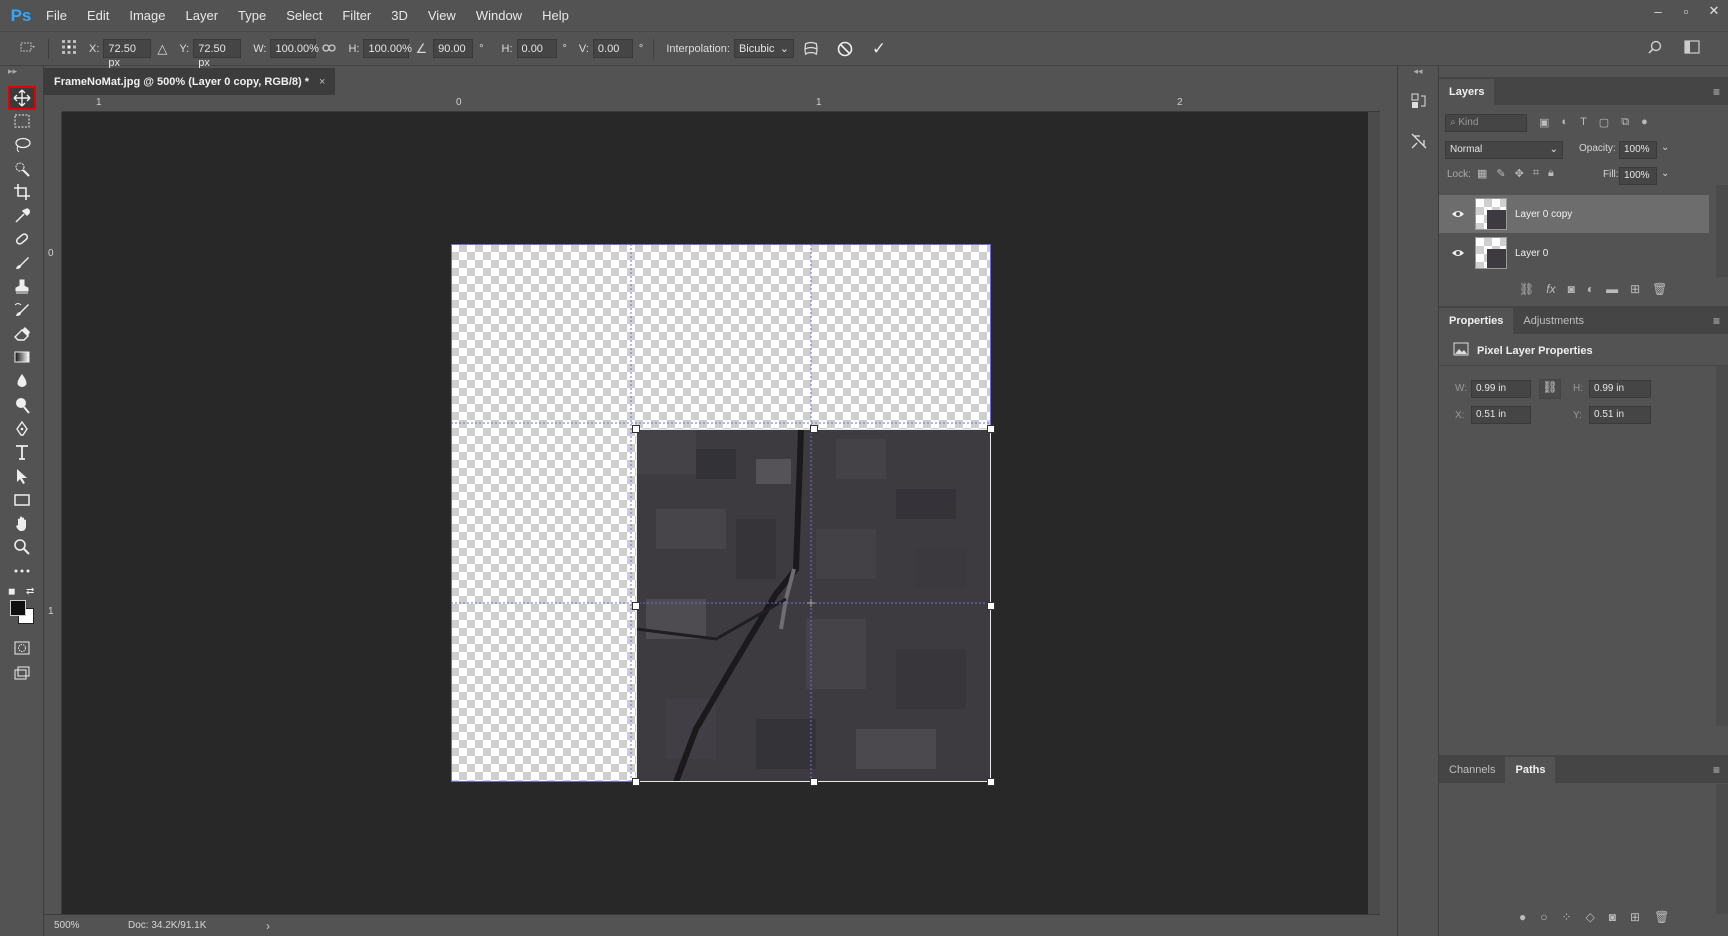 This screenshot has width=1728, height=936. What do you see at coordinates (636, 429) in the screenshot?
I see `transform-handle-top-left` at bounding box center [636, 429].